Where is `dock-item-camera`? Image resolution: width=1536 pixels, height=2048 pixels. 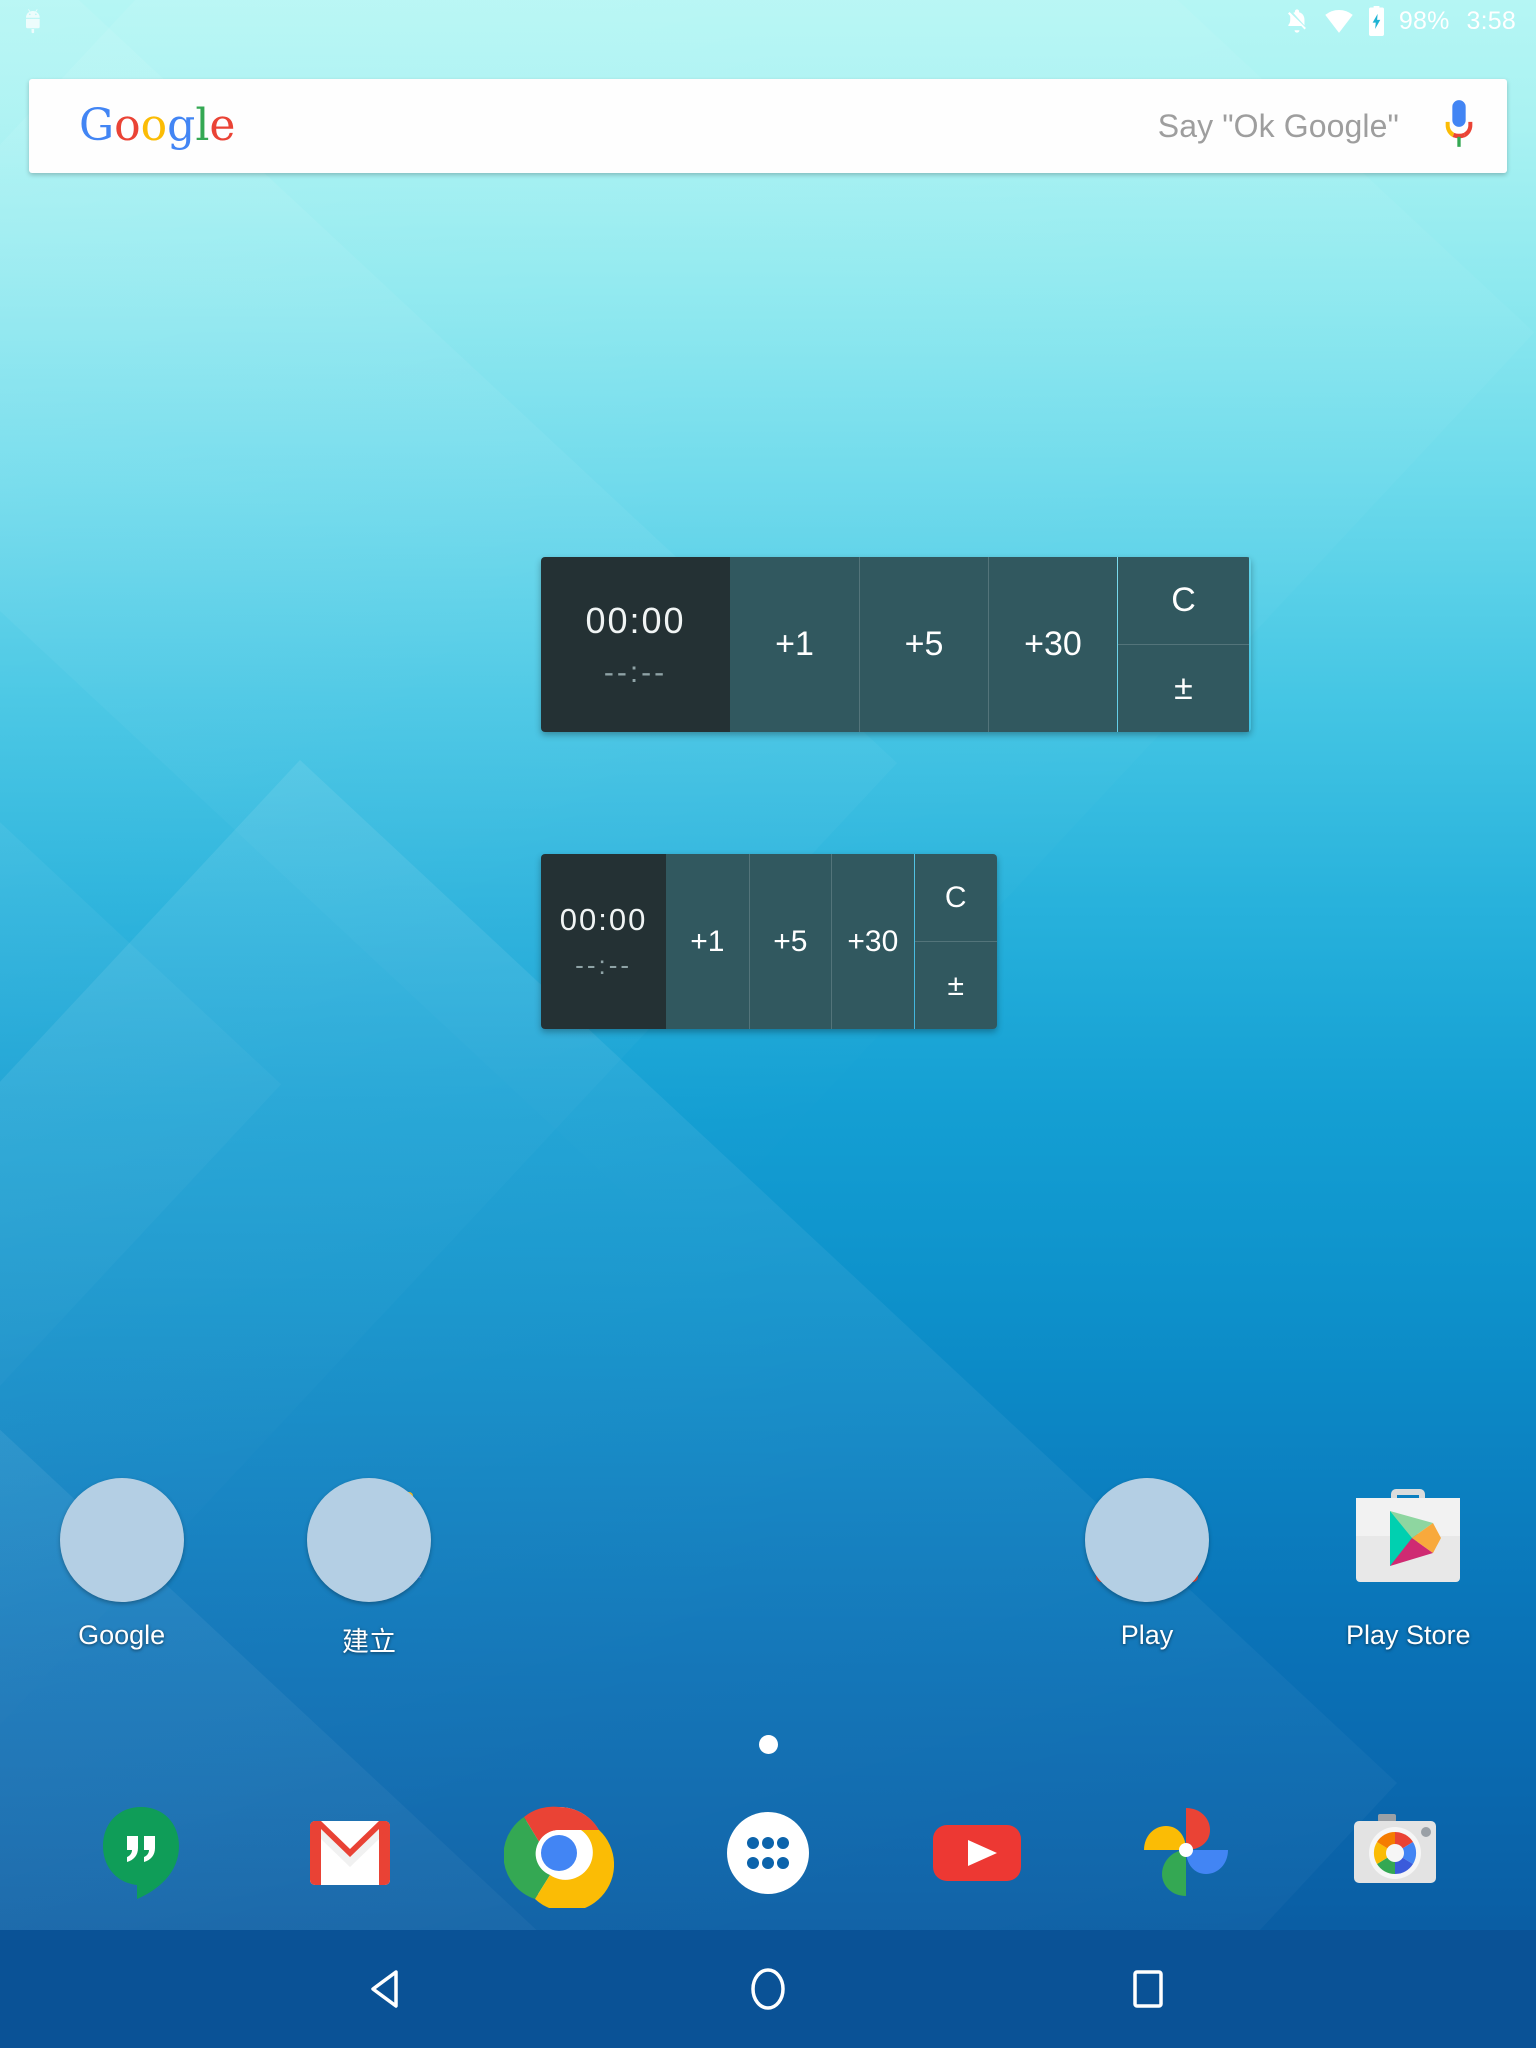
dock-item-camera is located at coordinates (1395, 1853).